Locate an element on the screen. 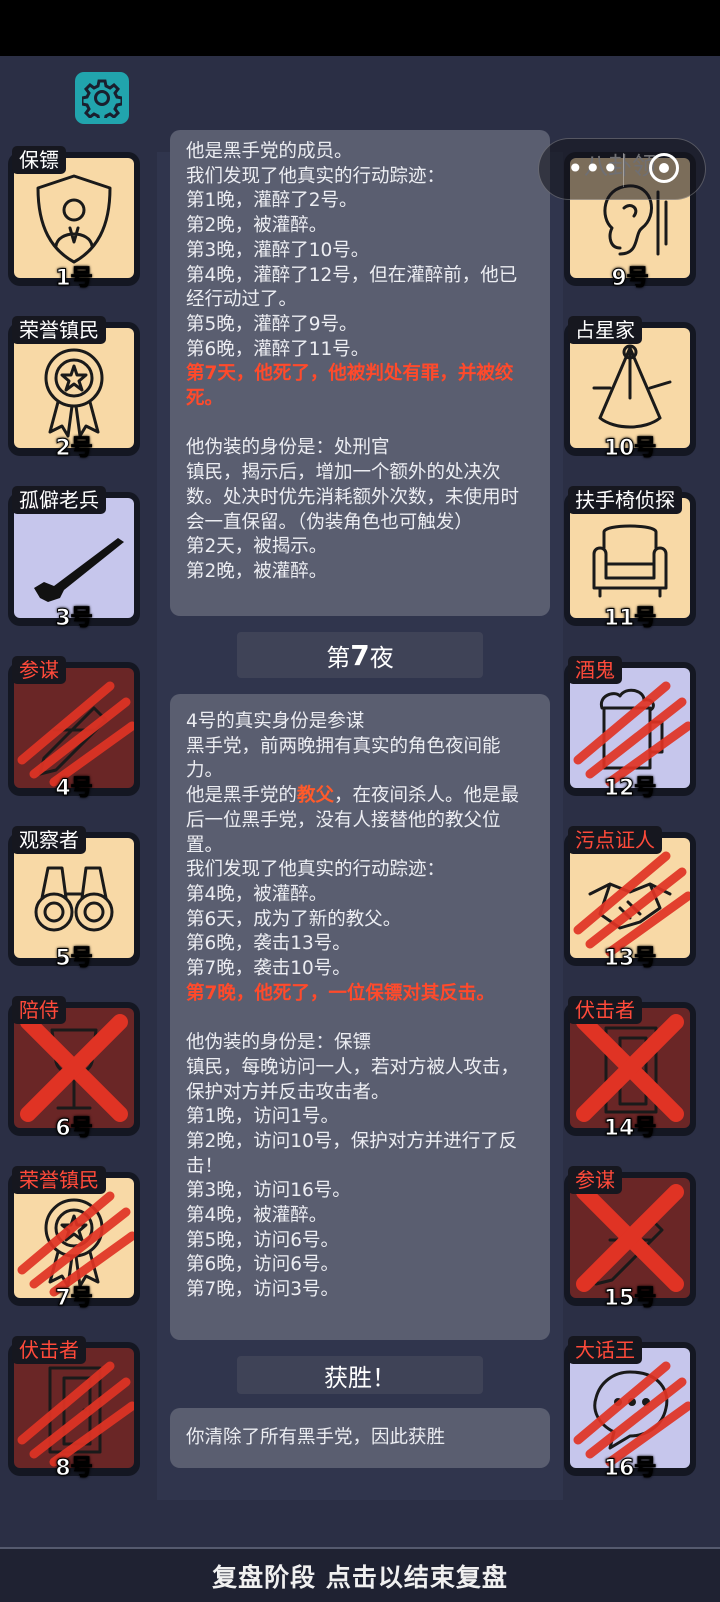 The width and height of the screenshot is (720, 1602). log-line: 第1晚，灌醉了2号。 is located at coordinates (272, 201).